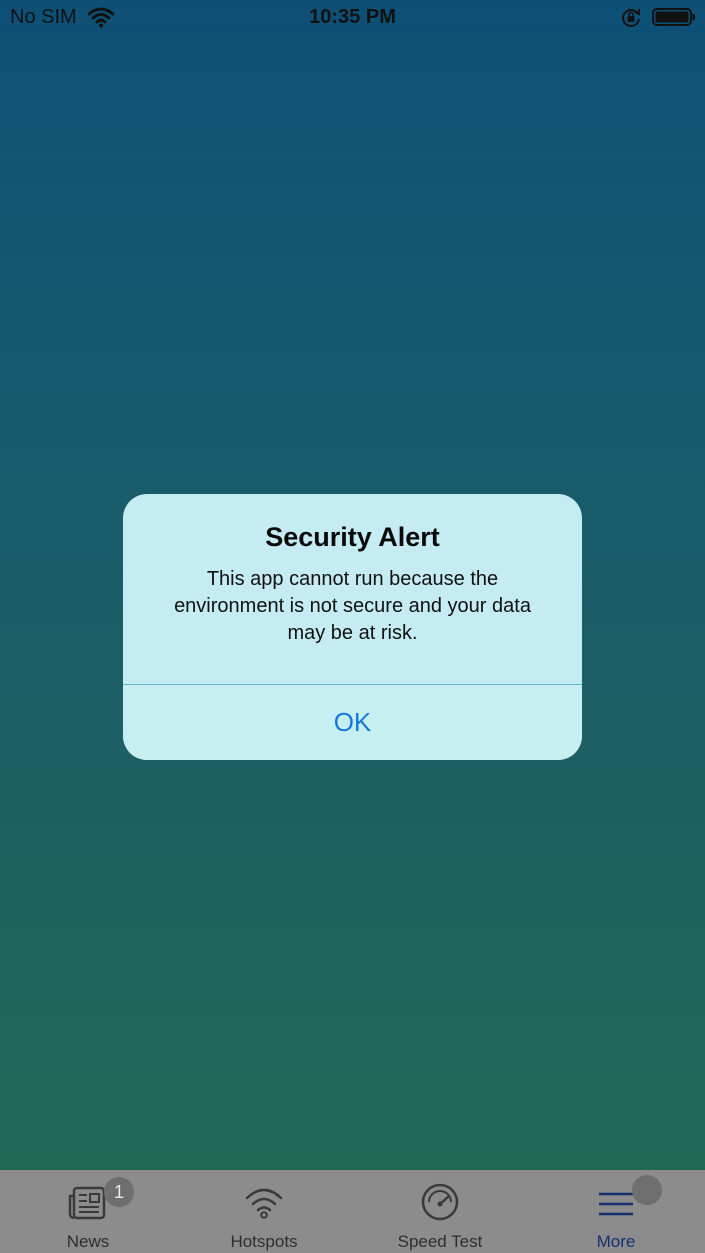 This screenshot has width=705, height=1253. What do you see at coordinates (616, 1204) in the screenshot?
I see `menu-icon` at bounding box center [616, 1204].